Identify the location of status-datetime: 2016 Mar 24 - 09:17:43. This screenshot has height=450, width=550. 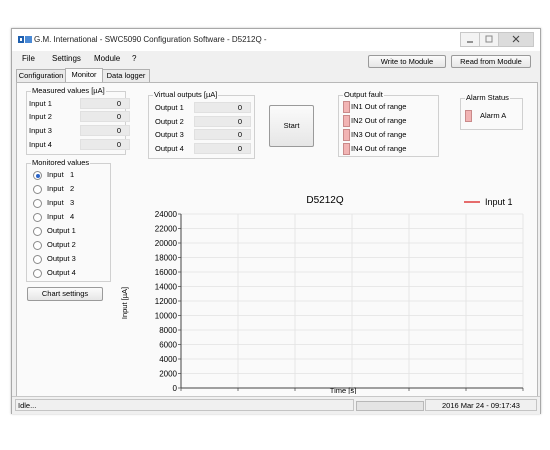
(481, 405).